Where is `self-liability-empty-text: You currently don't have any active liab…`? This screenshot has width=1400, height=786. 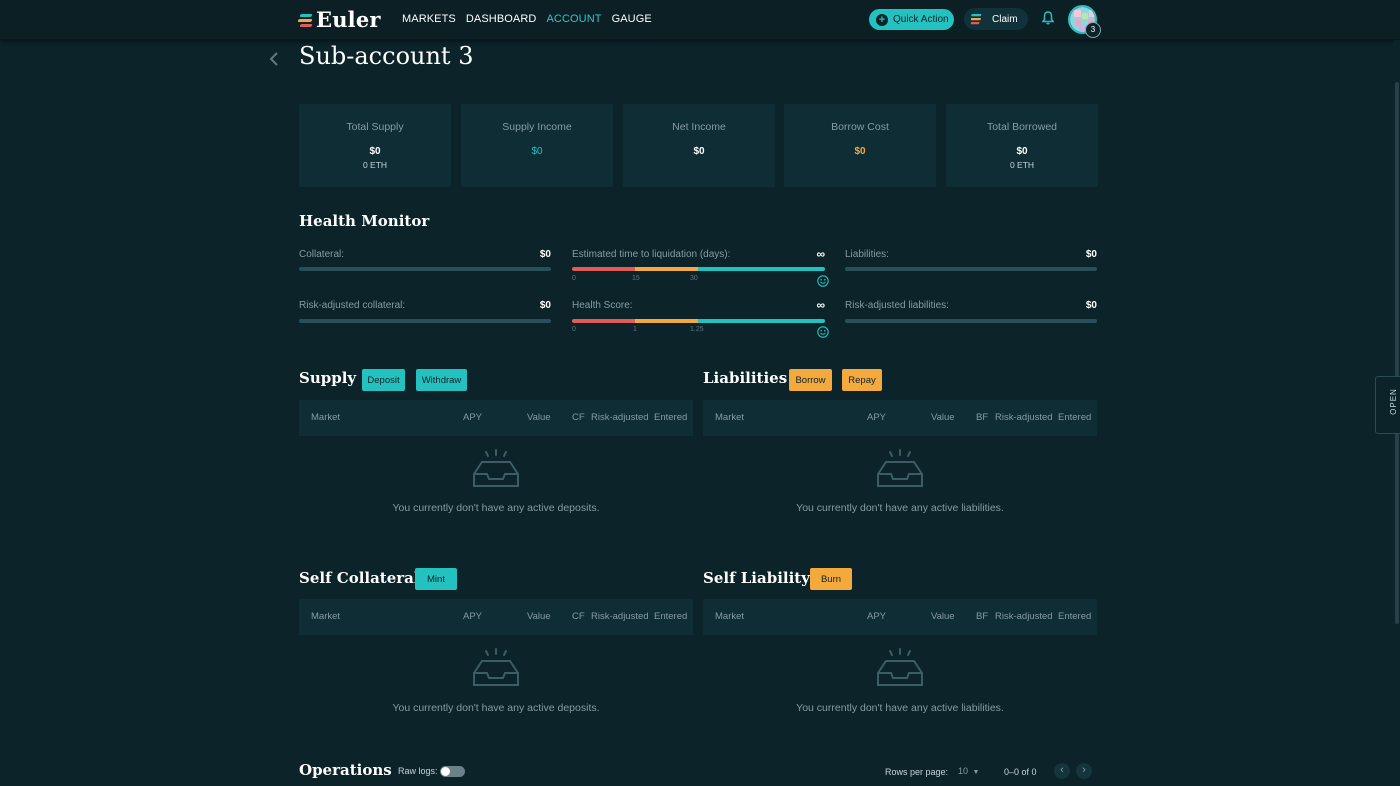 self-liability-empty-text: You currently don't have any active liab… is located at coordinates (900, 708).